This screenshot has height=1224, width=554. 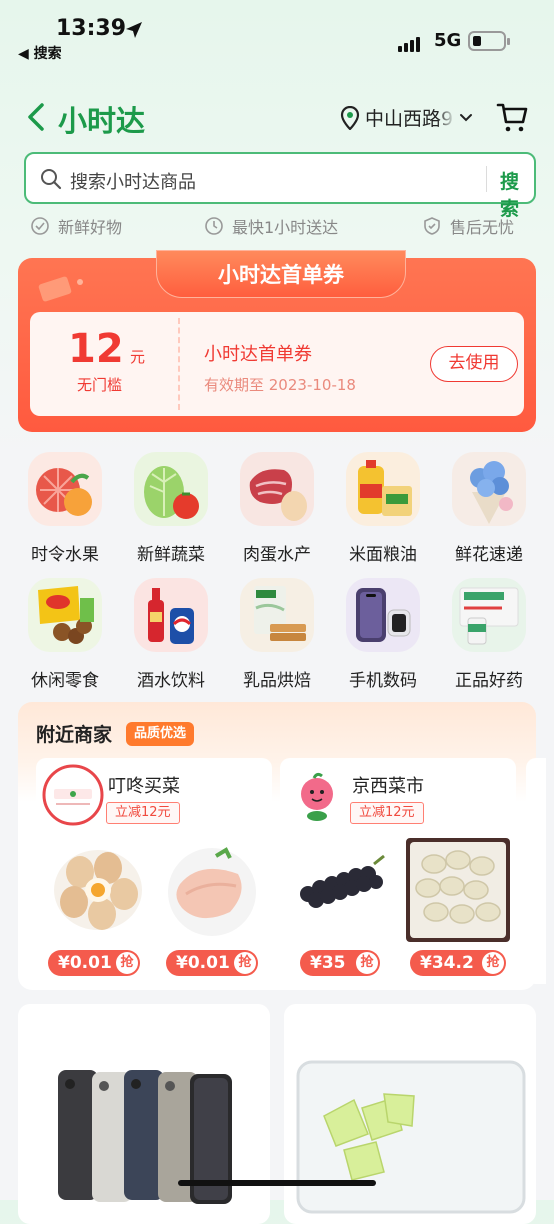 What do you see at coordinates (258, 354) in the screenshot?
I see `coupon-name: 小时达首单券` at bounding box center [258, 354].